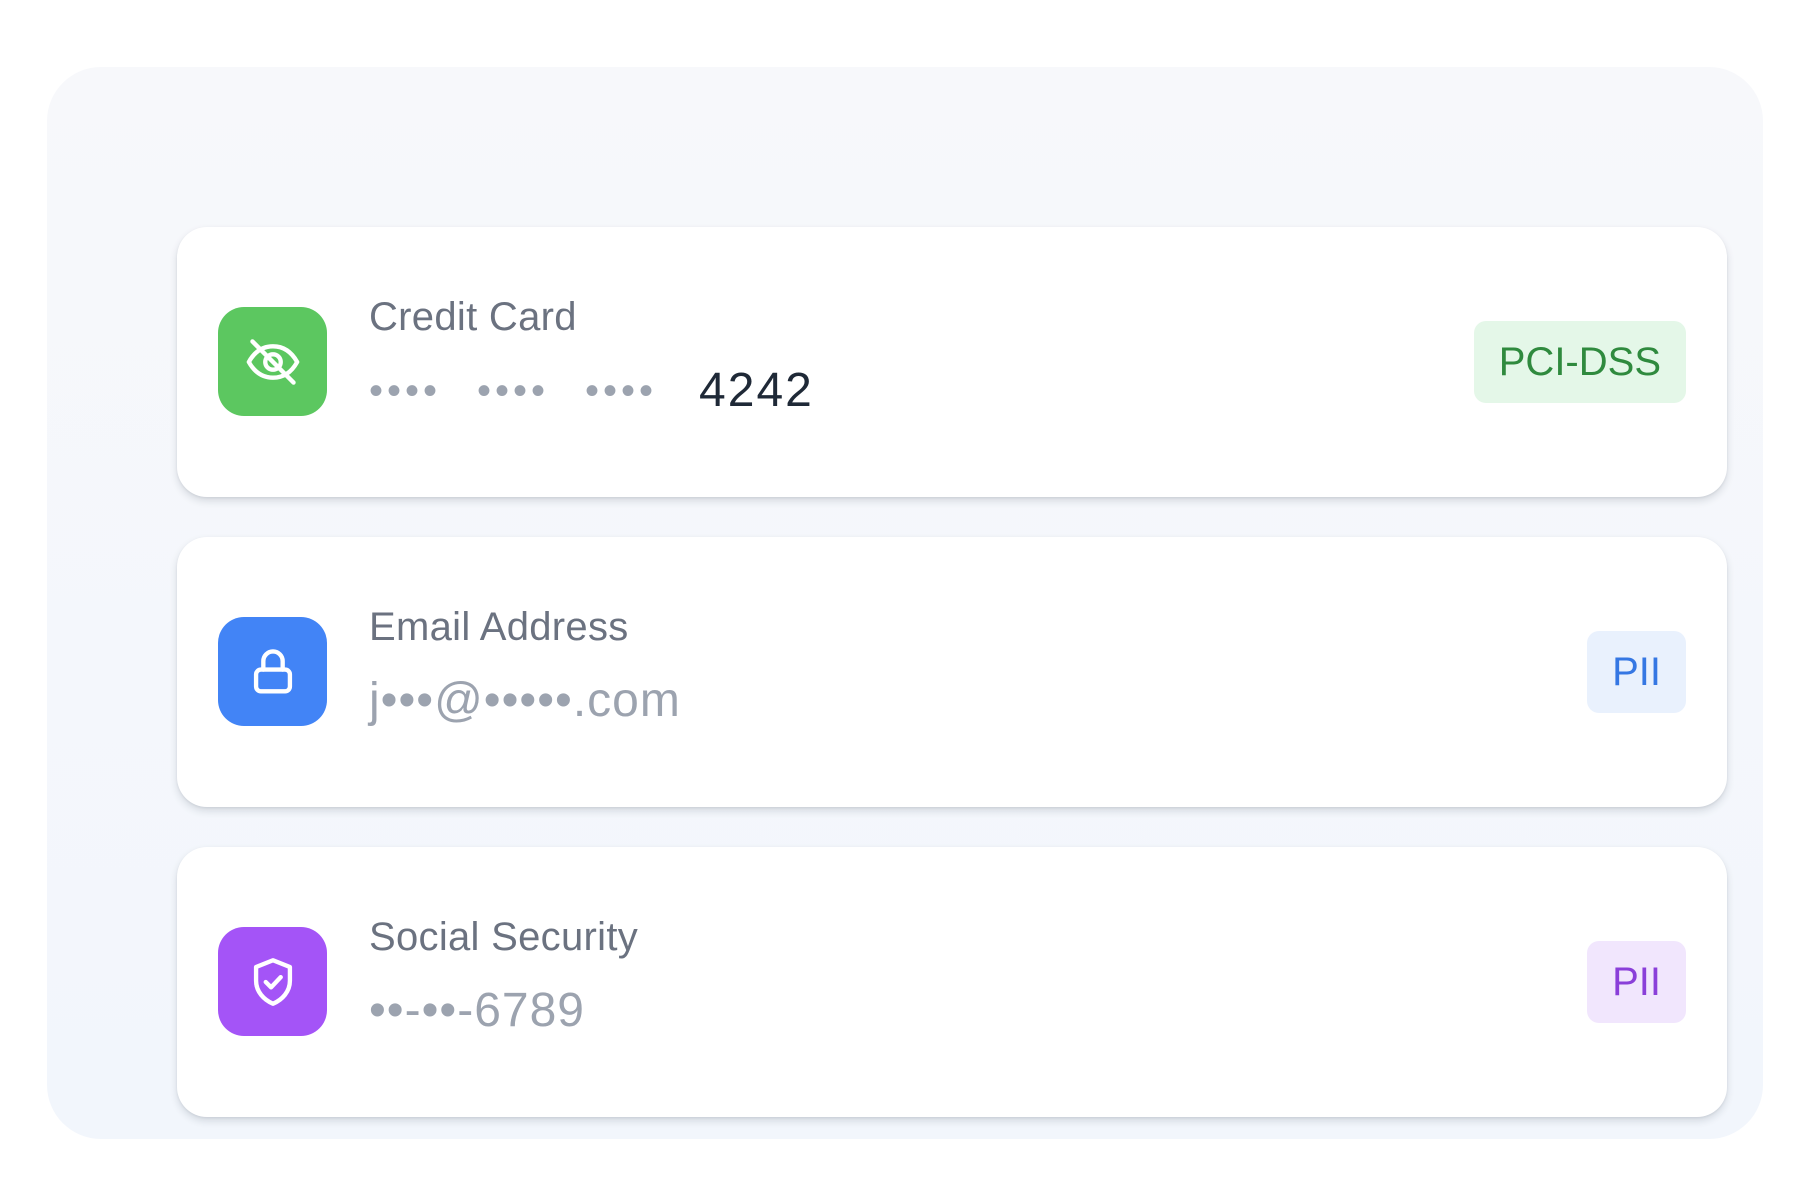 This screenshot has height=1200, width=1800. I want to click on email-label: Email Address, so click(499, 627).